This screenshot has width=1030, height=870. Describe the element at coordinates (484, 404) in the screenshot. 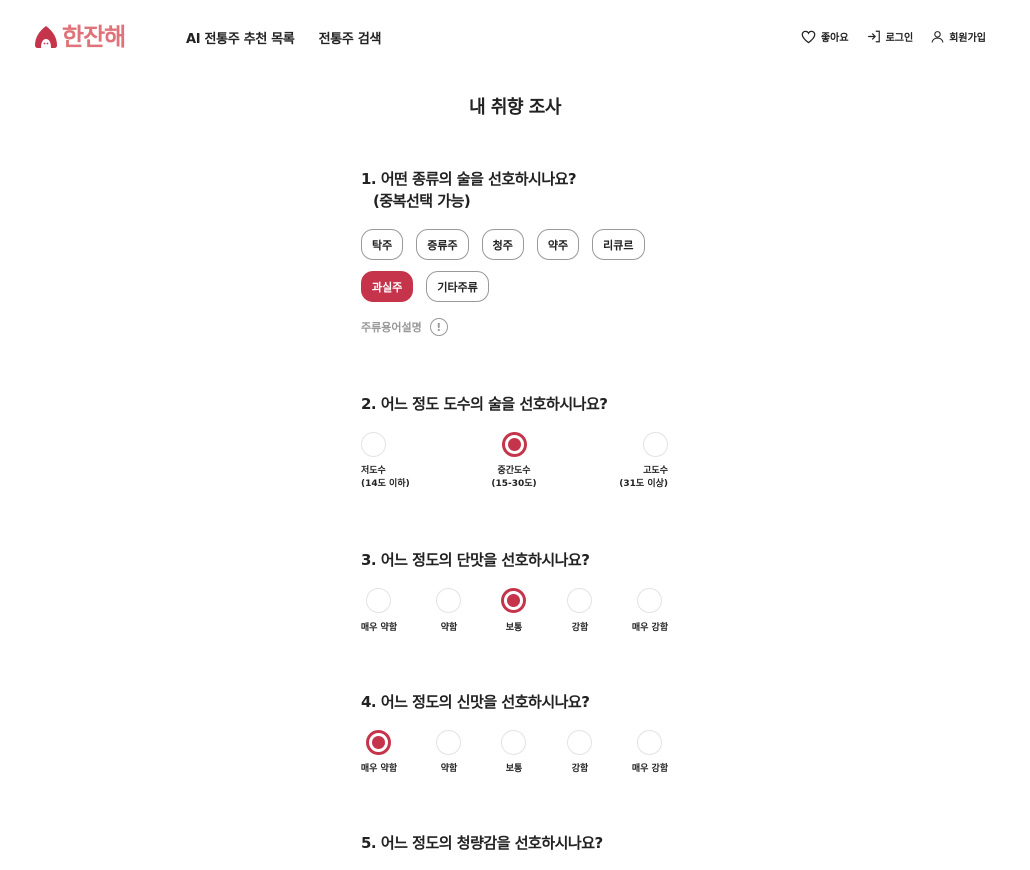

I see `q2-title: 2. 어느 정도 도수의 술을 선호하시나요?` at that location.